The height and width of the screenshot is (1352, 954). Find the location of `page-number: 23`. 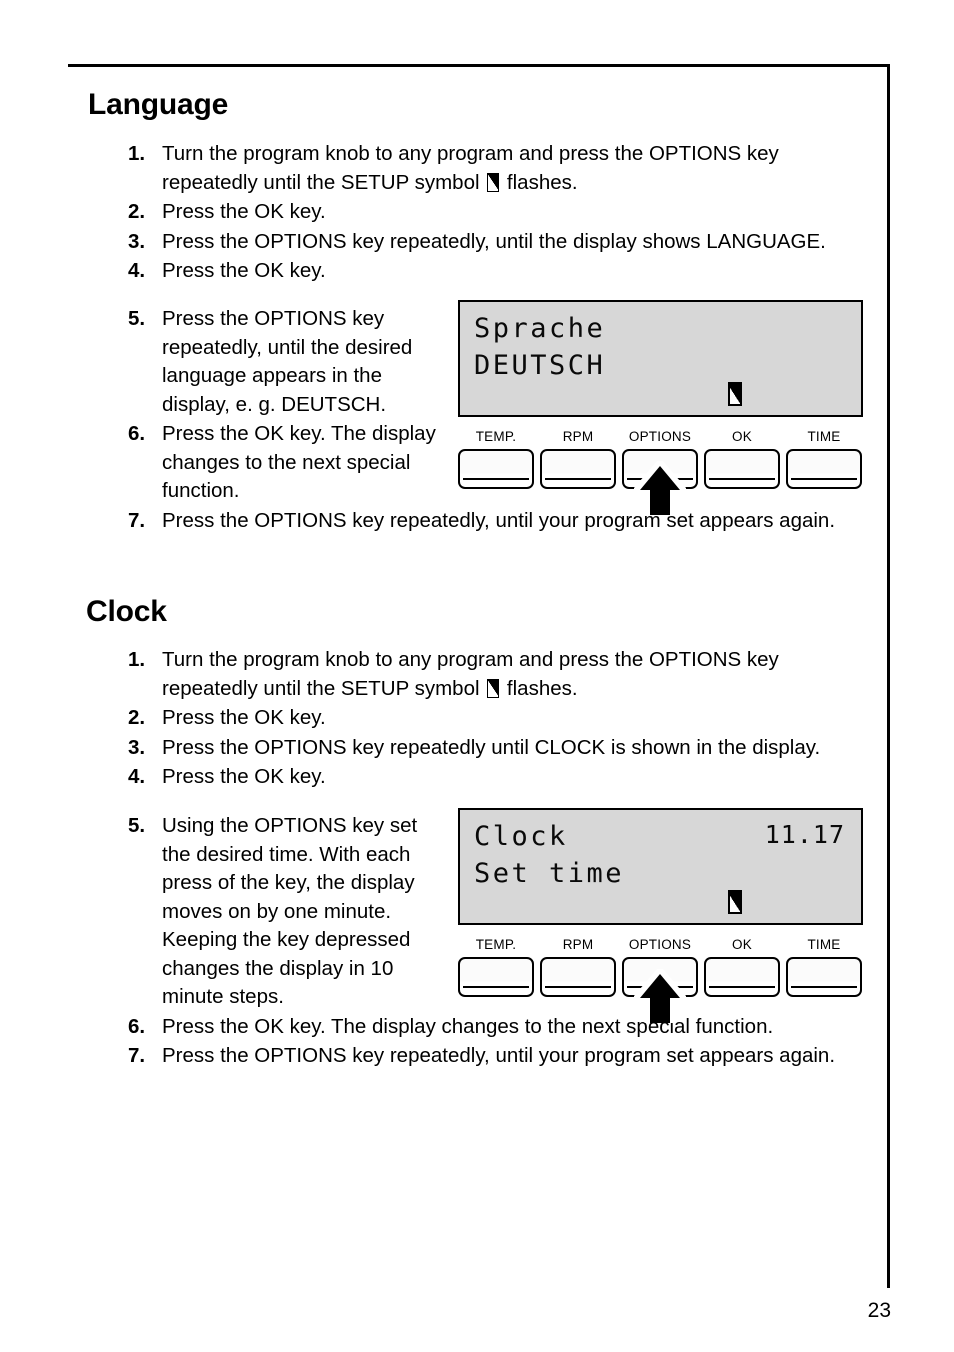

page-number: 23 is located at coordinates (879, 1310).